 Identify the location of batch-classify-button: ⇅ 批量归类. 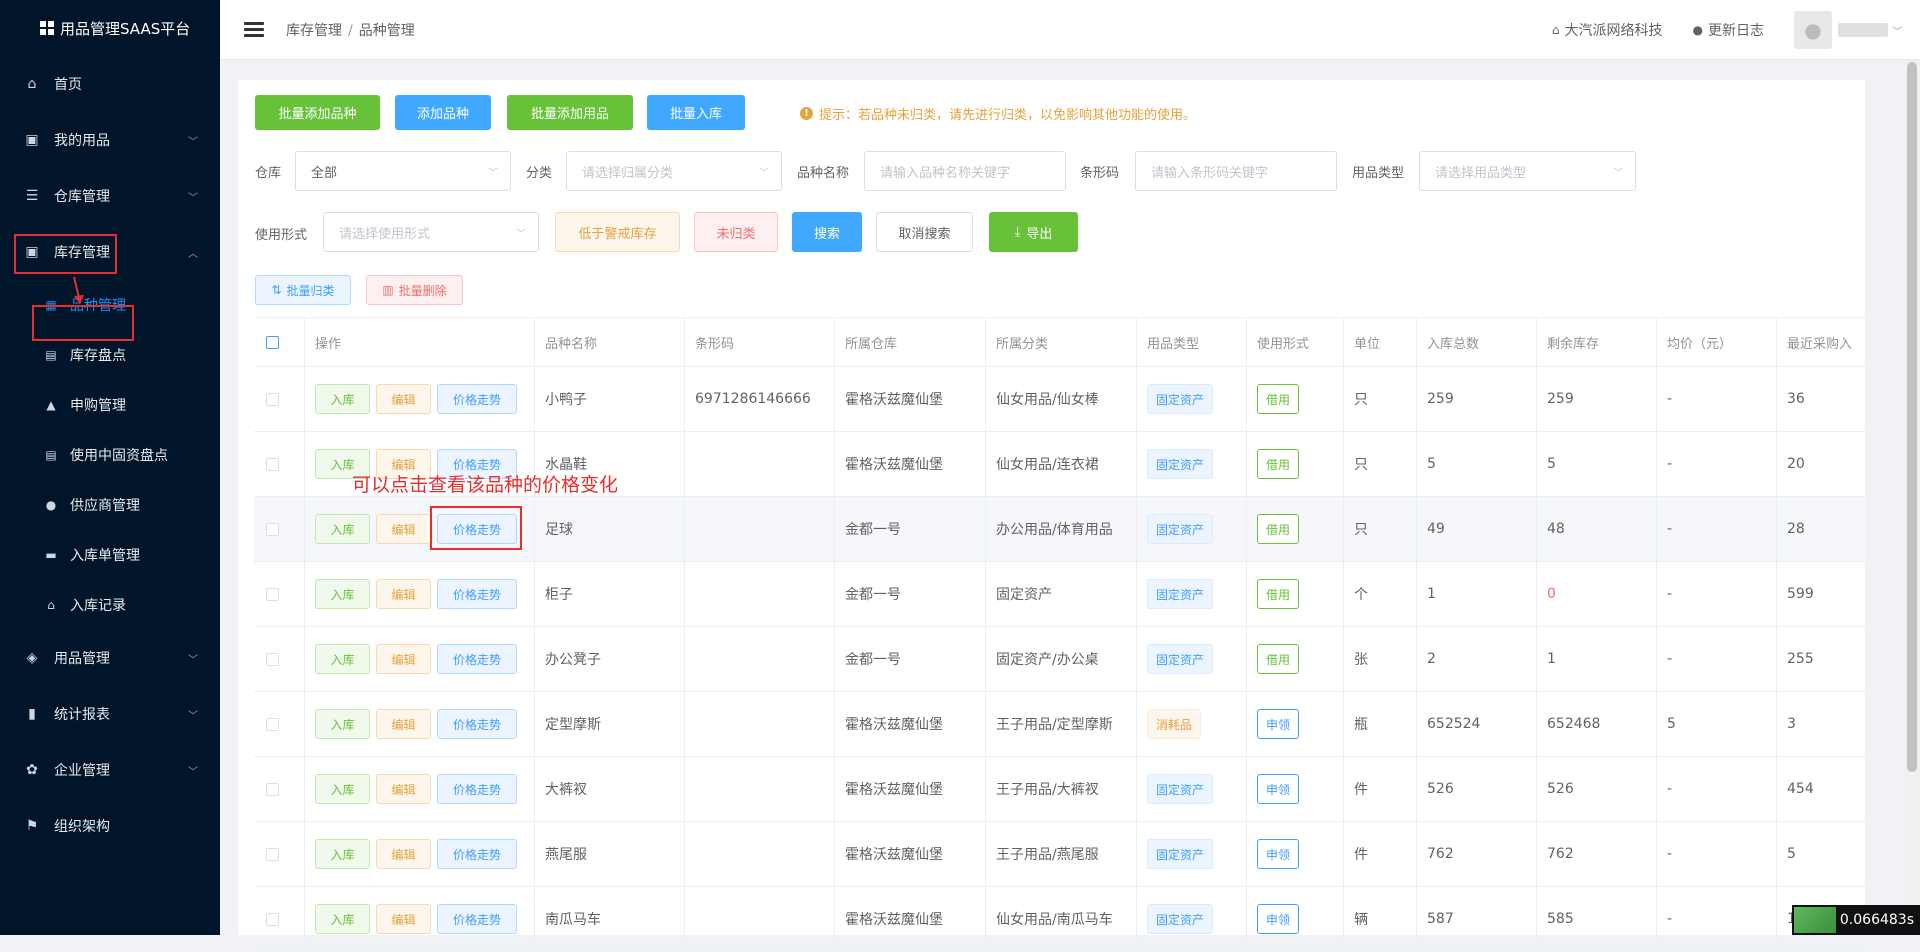
(303, 290).